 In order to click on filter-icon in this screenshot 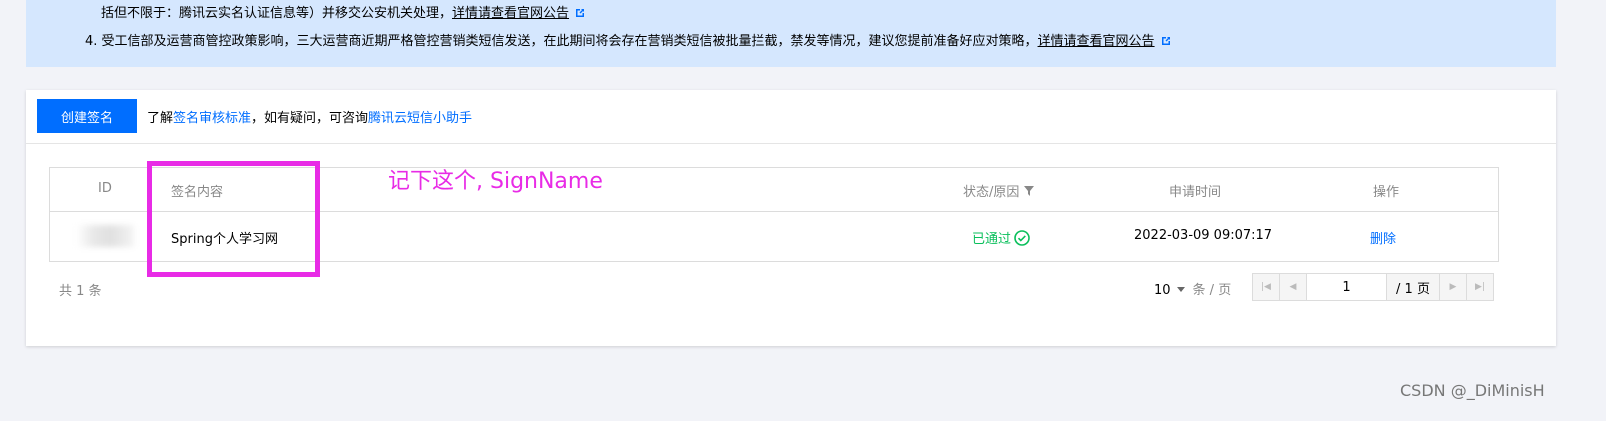, I will do `click(1029, 191)`.